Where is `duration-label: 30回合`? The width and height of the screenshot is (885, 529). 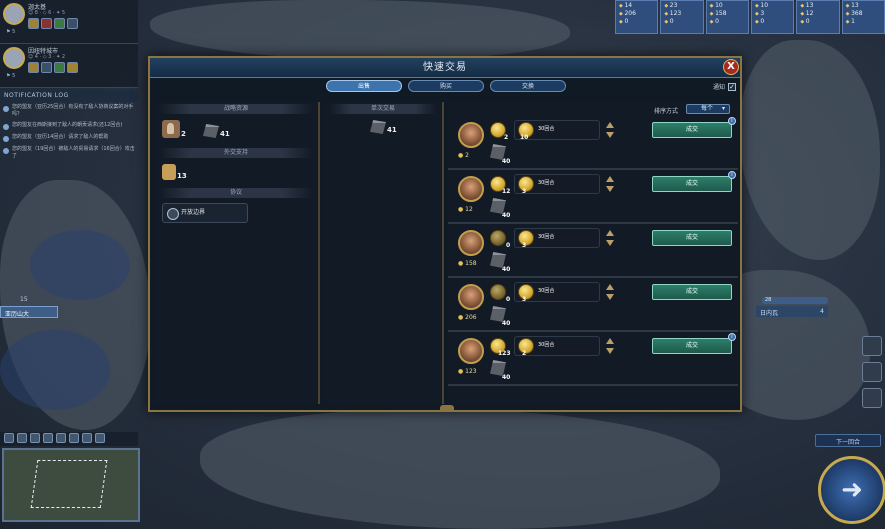 duration-label: 30回合 is located at coordinates (546, 129).